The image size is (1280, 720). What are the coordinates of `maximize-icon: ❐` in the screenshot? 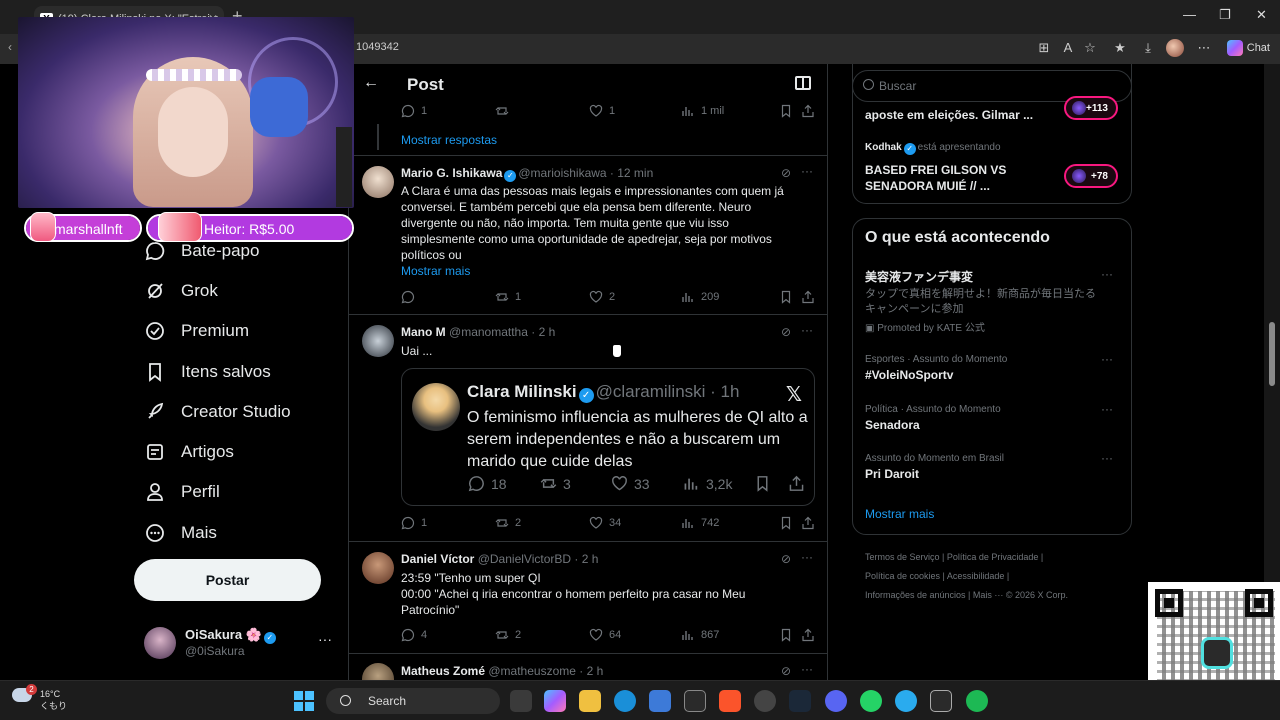 It's located at (1225, 15).